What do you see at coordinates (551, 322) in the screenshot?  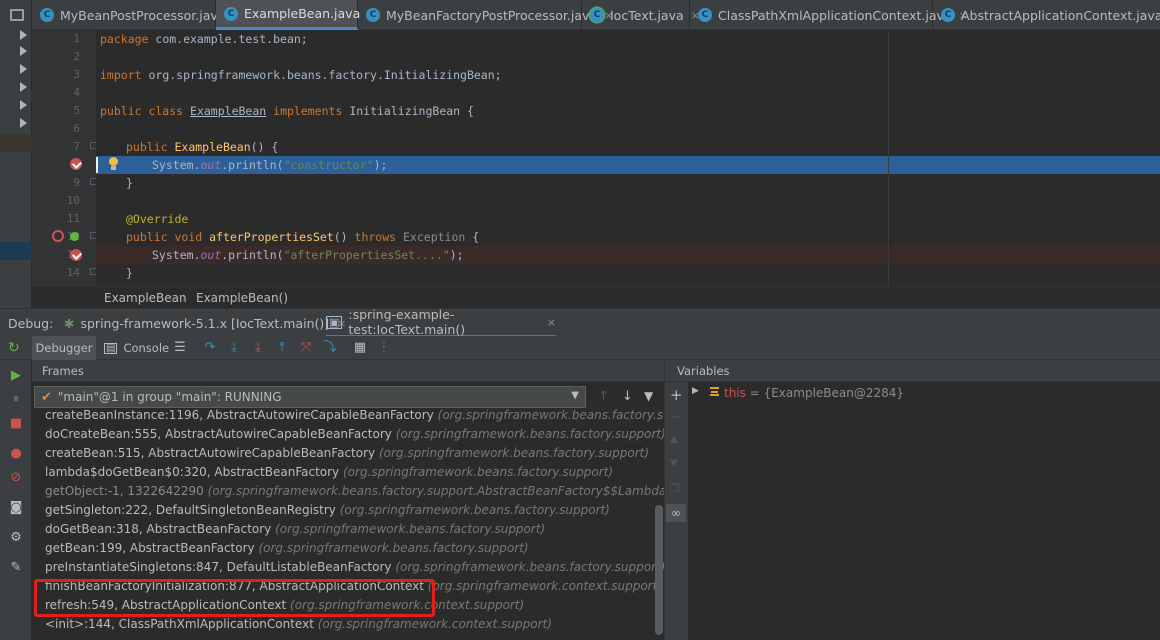 I see `close-icon: ×` at bounding box center [551, 322].